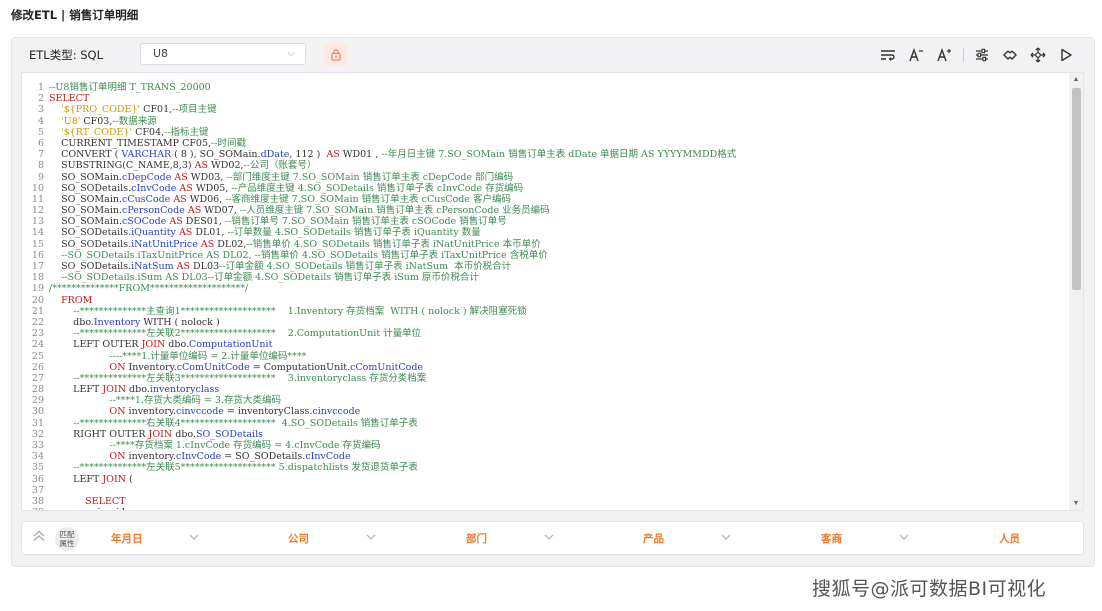 This screenshot has width=1102, height=611. What do you see at coordinates (130, 87) in the screenshot?
I see `code-token: --U8销售订单明细 T_TRANS_20000` at bounding box center [130, 87].